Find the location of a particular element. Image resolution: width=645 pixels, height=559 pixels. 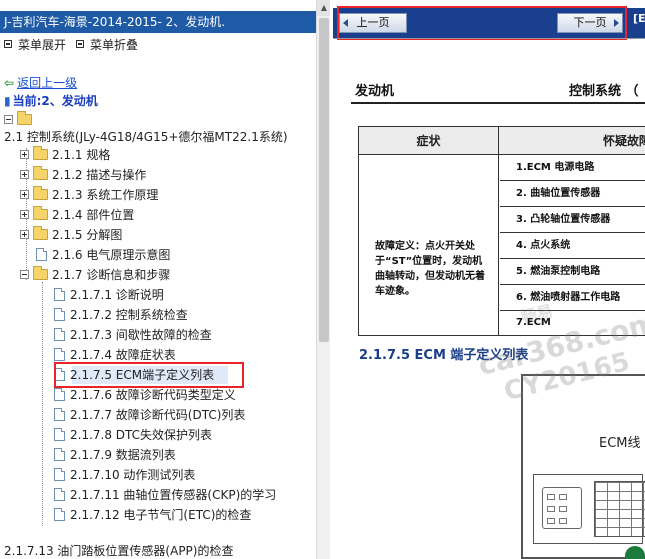

connector-tab is located at coordinates (562, 508).